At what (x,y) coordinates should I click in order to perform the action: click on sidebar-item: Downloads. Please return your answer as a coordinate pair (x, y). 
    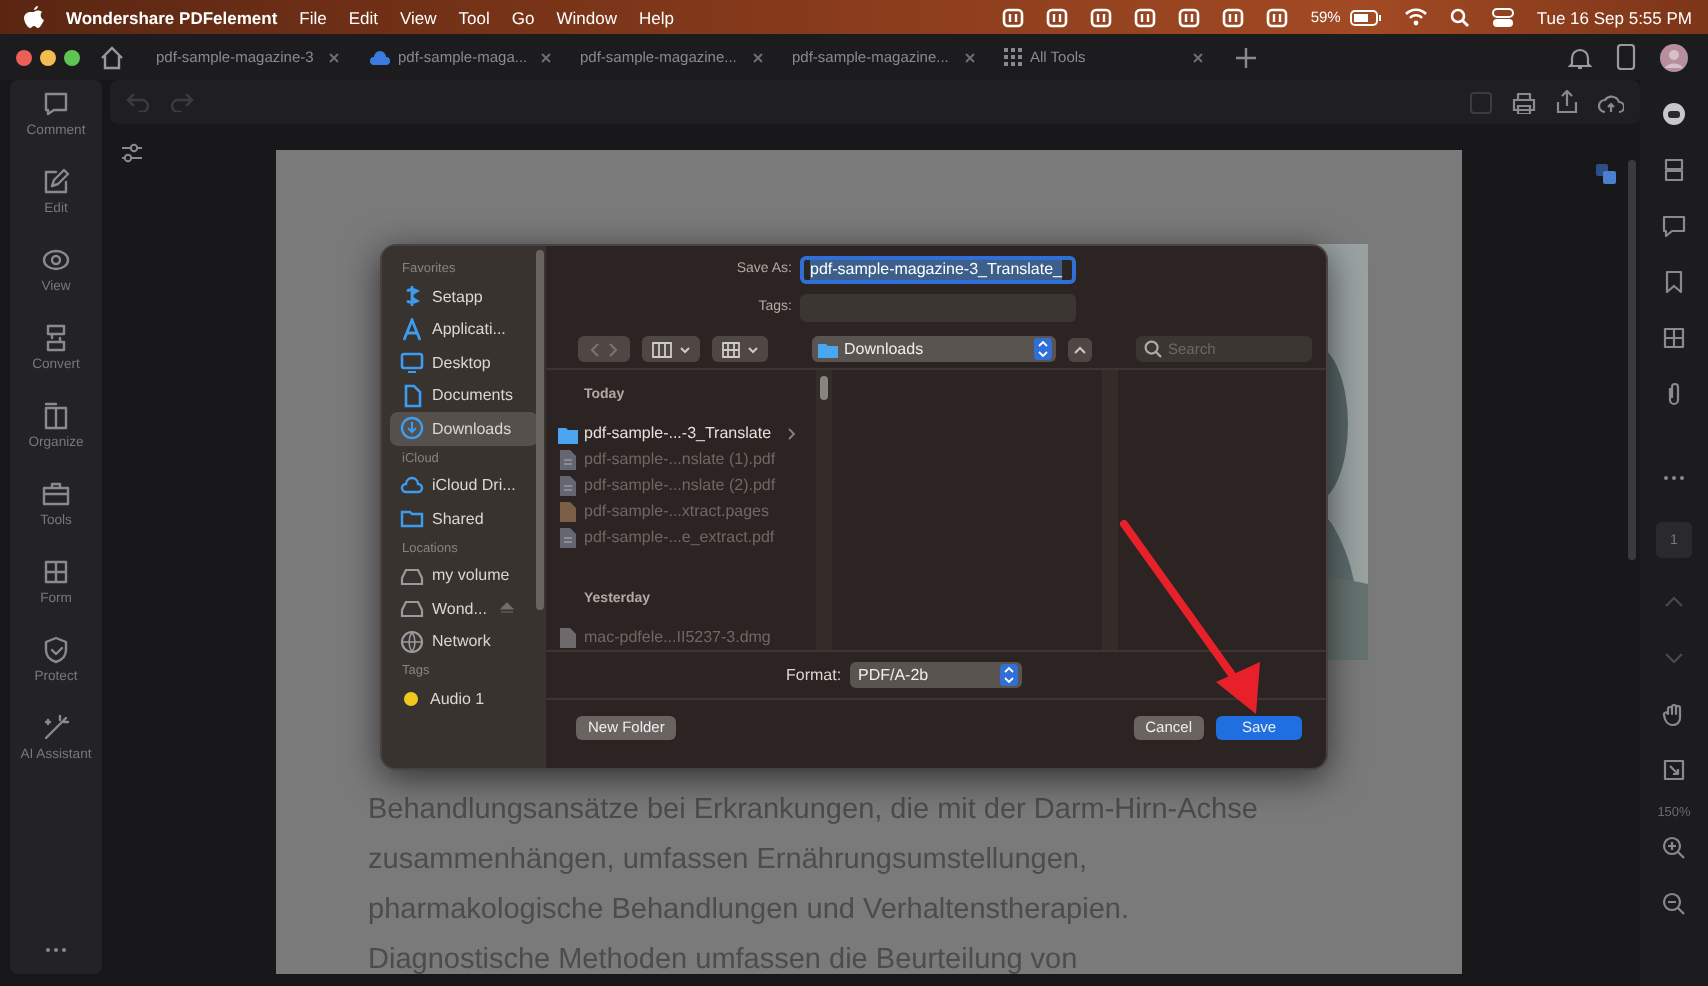
    Looking at the image, I should click on (464, 428).